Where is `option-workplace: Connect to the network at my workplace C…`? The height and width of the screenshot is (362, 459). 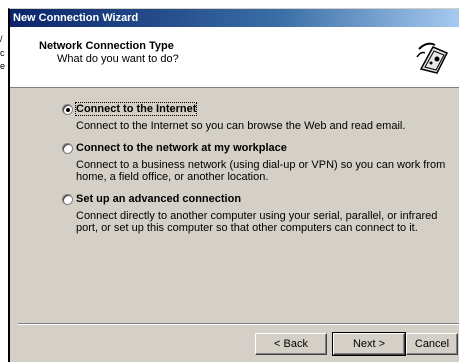 option-workplace: Connect to the network at my workplace C… is located at coordinates (257, 165).